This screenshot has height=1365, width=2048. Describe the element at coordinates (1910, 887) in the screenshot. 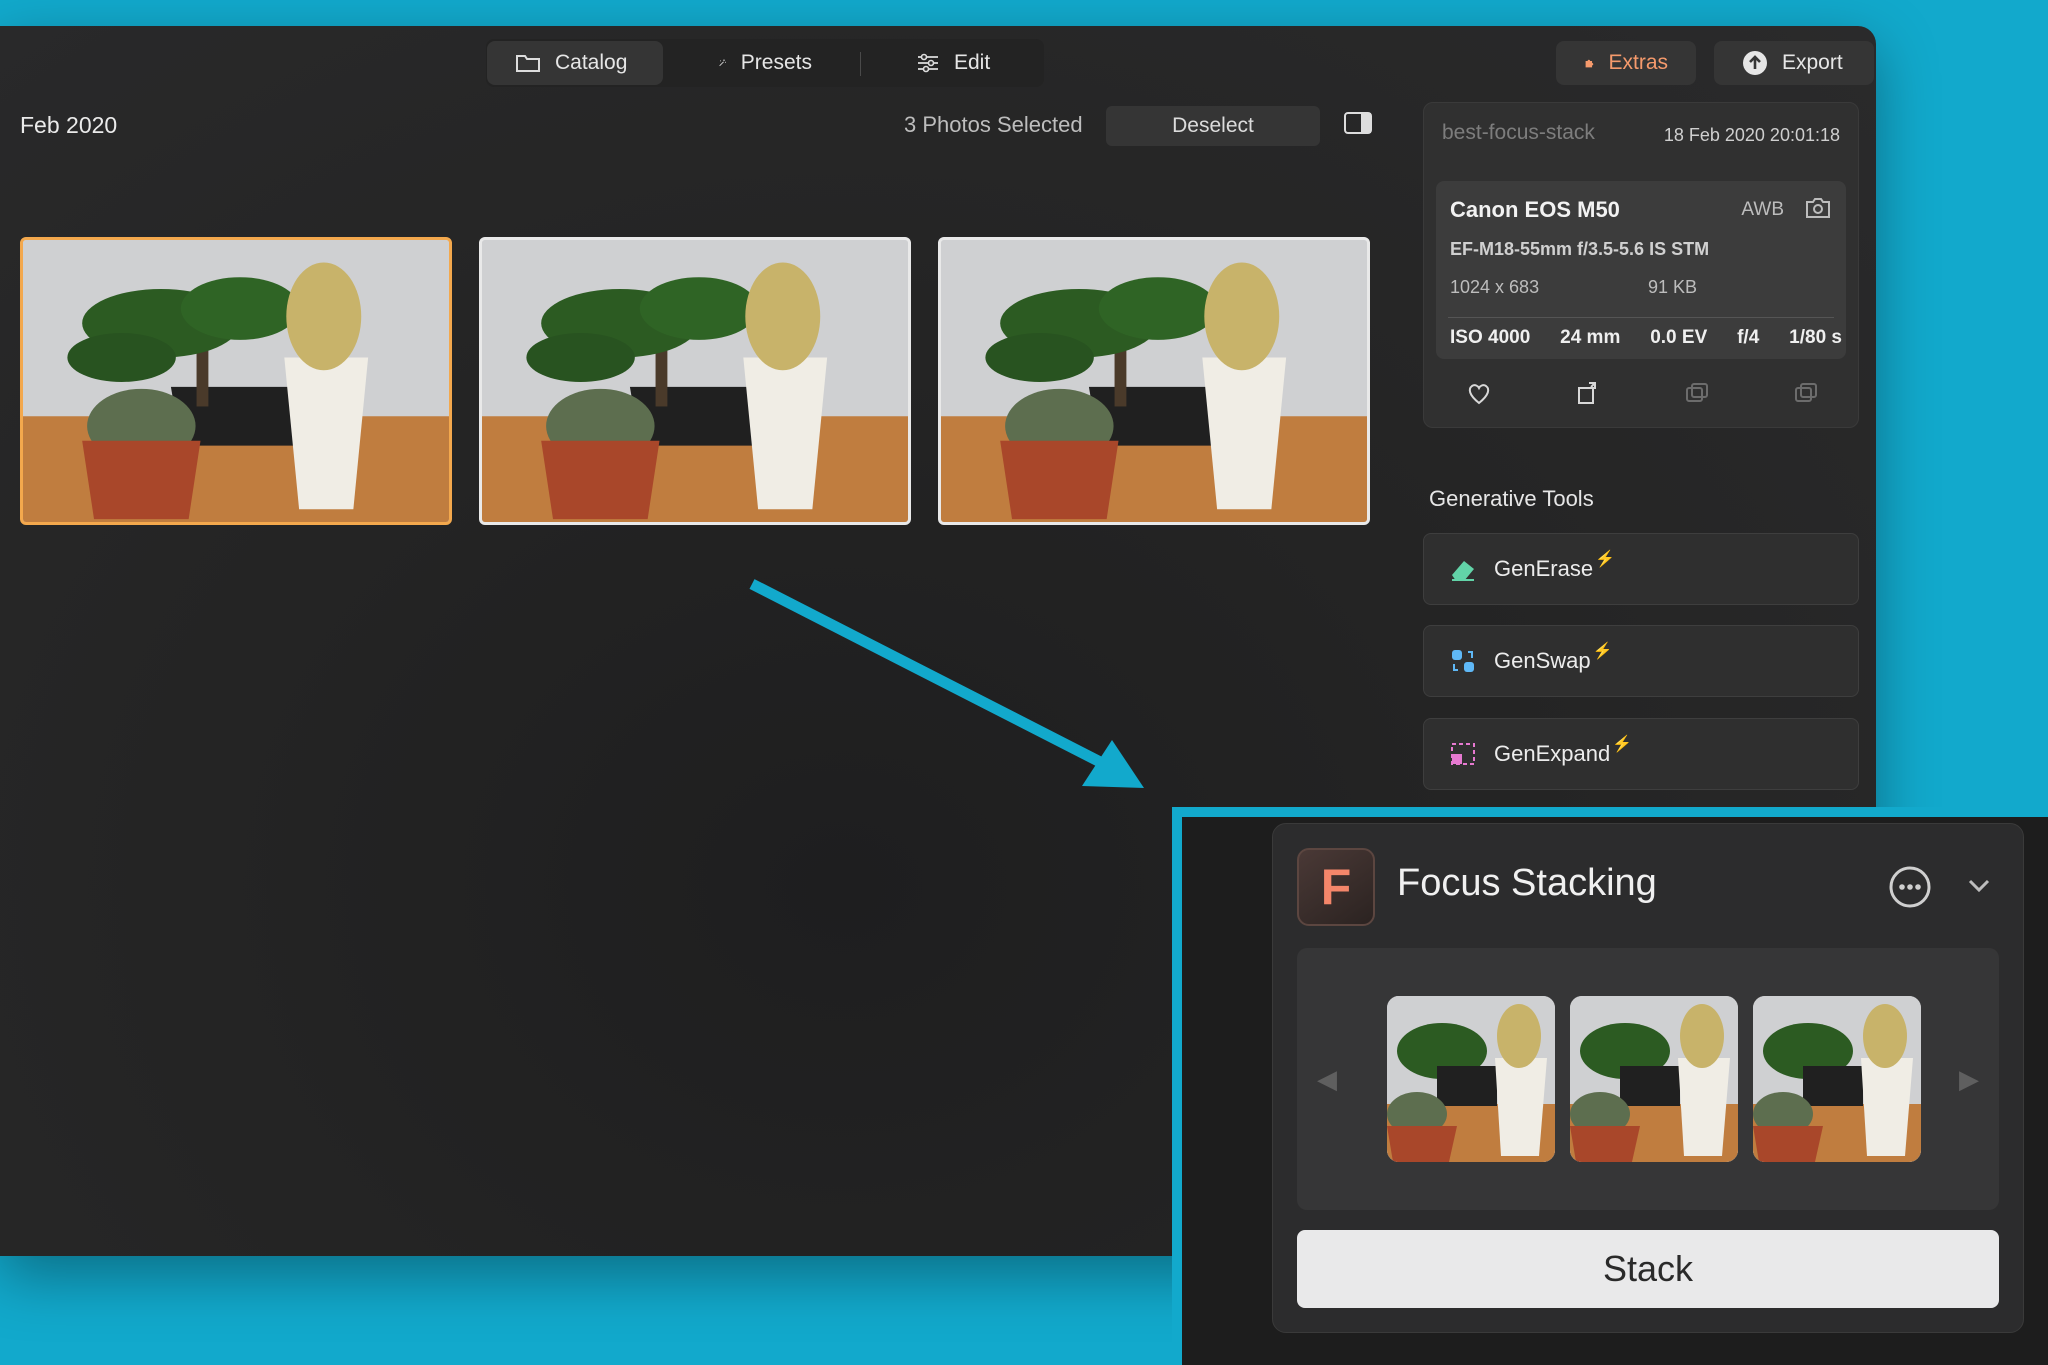

I see `more-options-icon` at that location.